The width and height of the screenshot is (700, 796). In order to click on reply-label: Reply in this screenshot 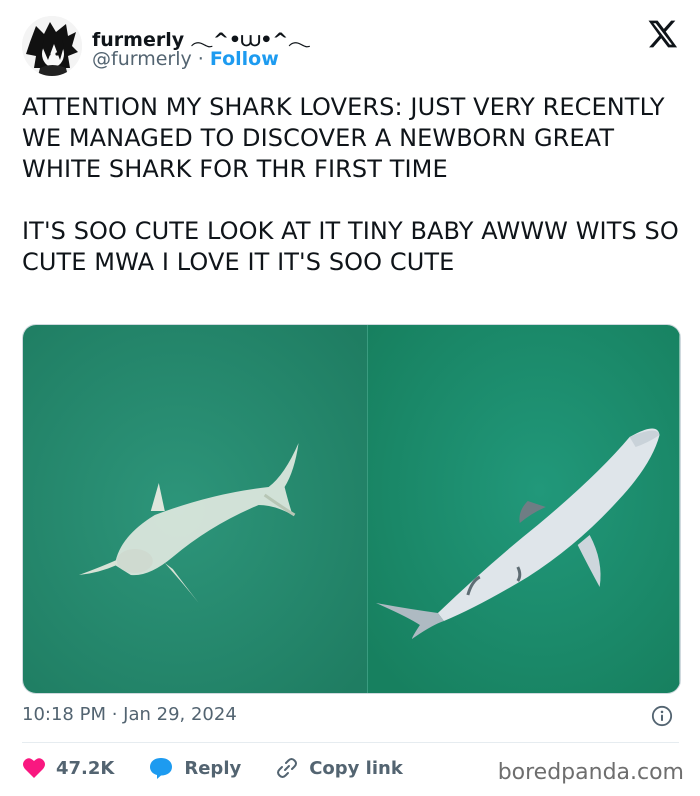, I will do `click(213, 768)`.